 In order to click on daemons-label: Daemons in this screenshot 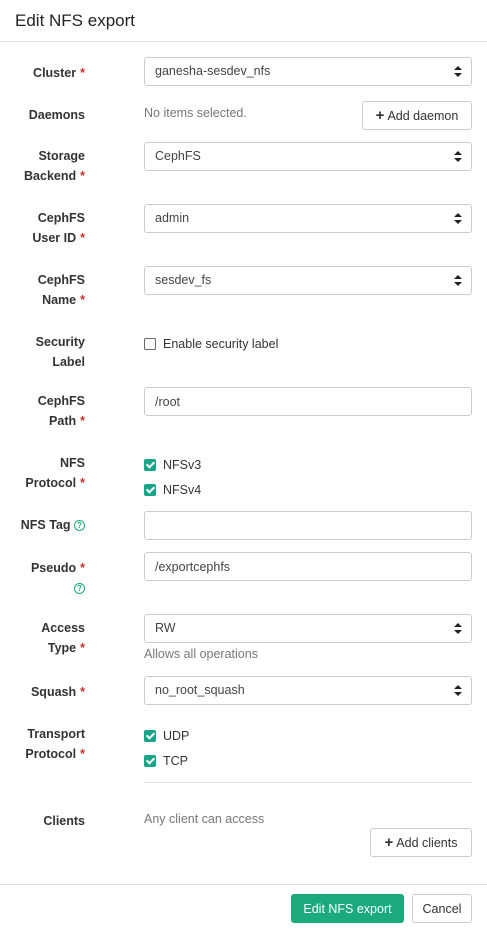, I will do `click(56, 115)`.